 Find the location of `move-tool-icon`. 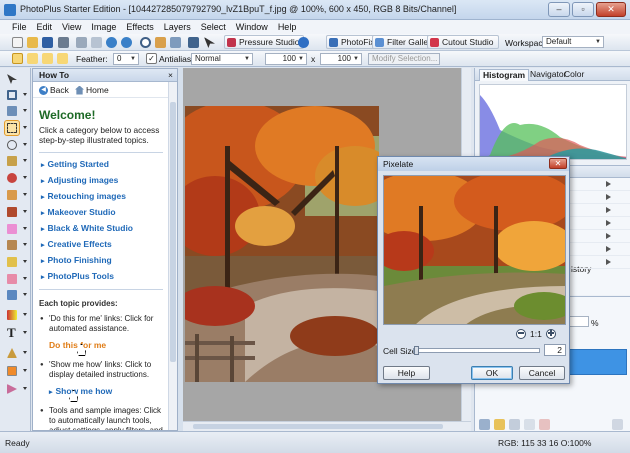

move-tool-icon is located at coordinates (209, 42).